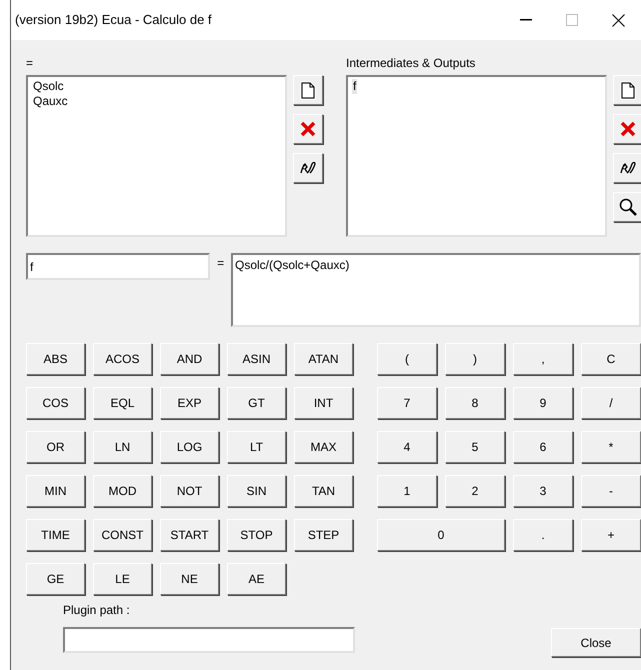 This screenshot has width=641, height=670. What do you see at coordinates (189, 359) in the screenshot?
I see `function-button: AND` at bounding box center [189, 359].